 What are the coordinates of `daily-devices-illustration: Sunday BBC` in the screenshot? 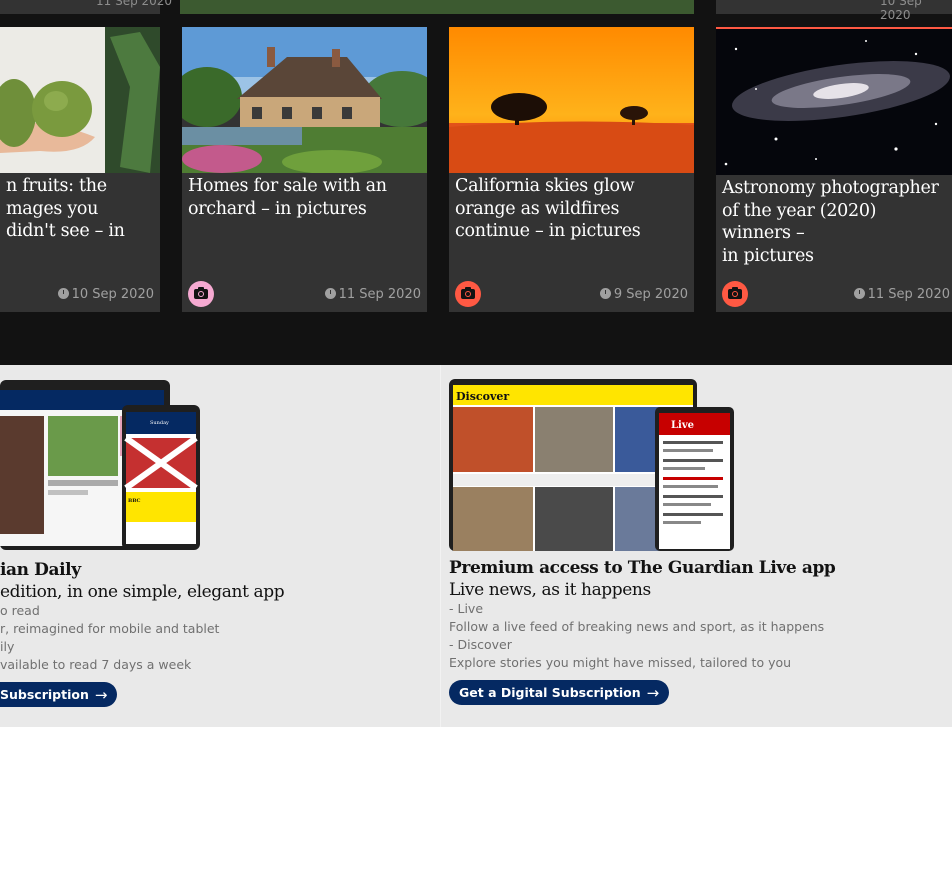 It's located at (100, 465).